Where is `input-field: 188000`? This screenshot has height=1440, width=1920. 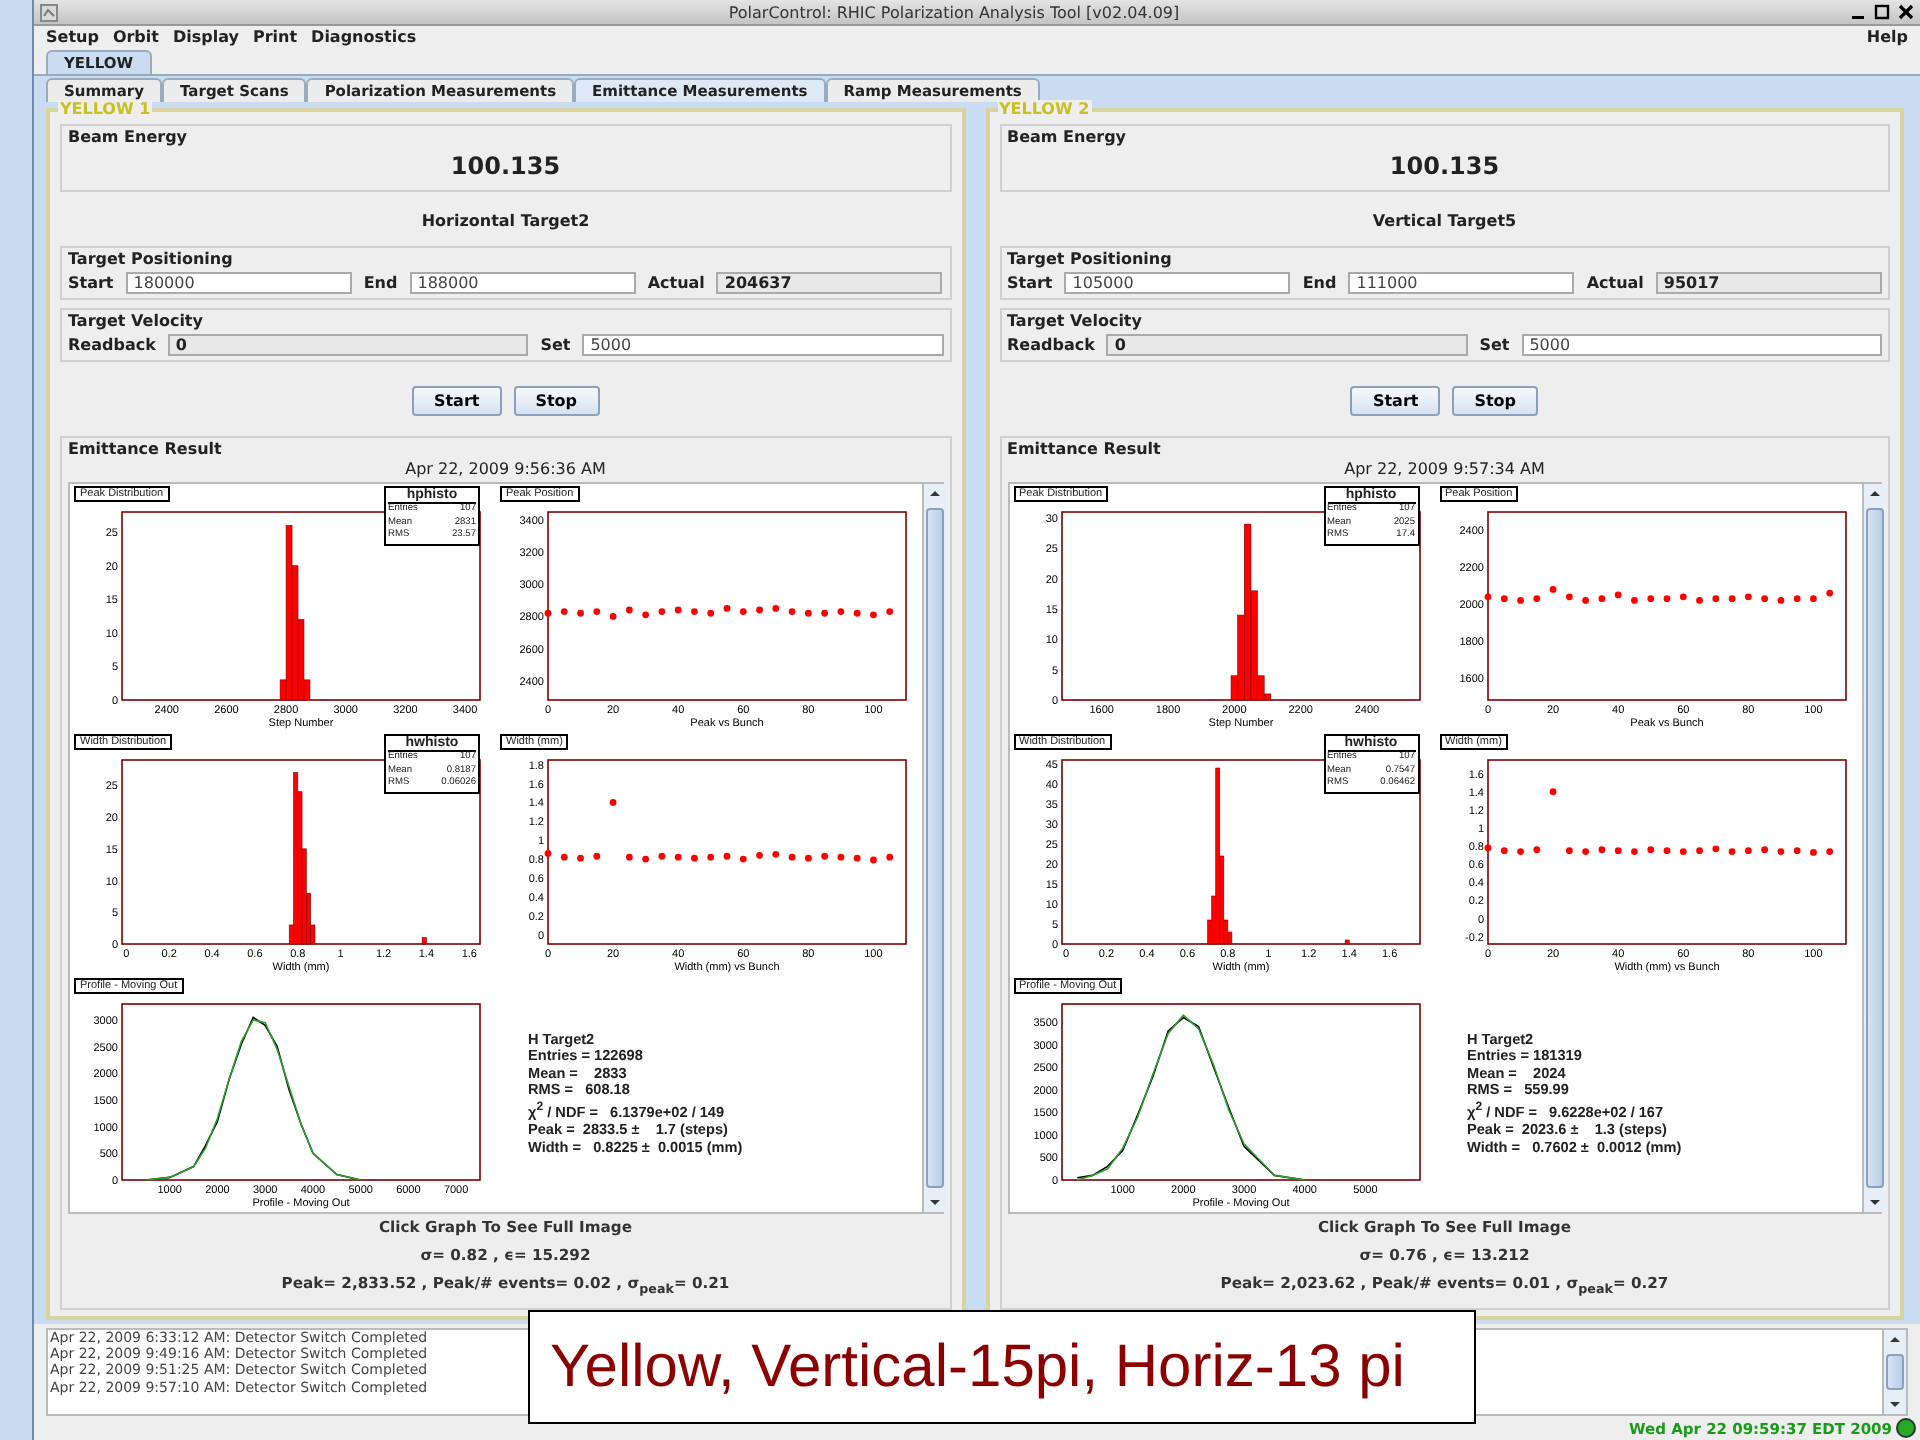 input-field: 188000 is located at coordinates (522, 283).